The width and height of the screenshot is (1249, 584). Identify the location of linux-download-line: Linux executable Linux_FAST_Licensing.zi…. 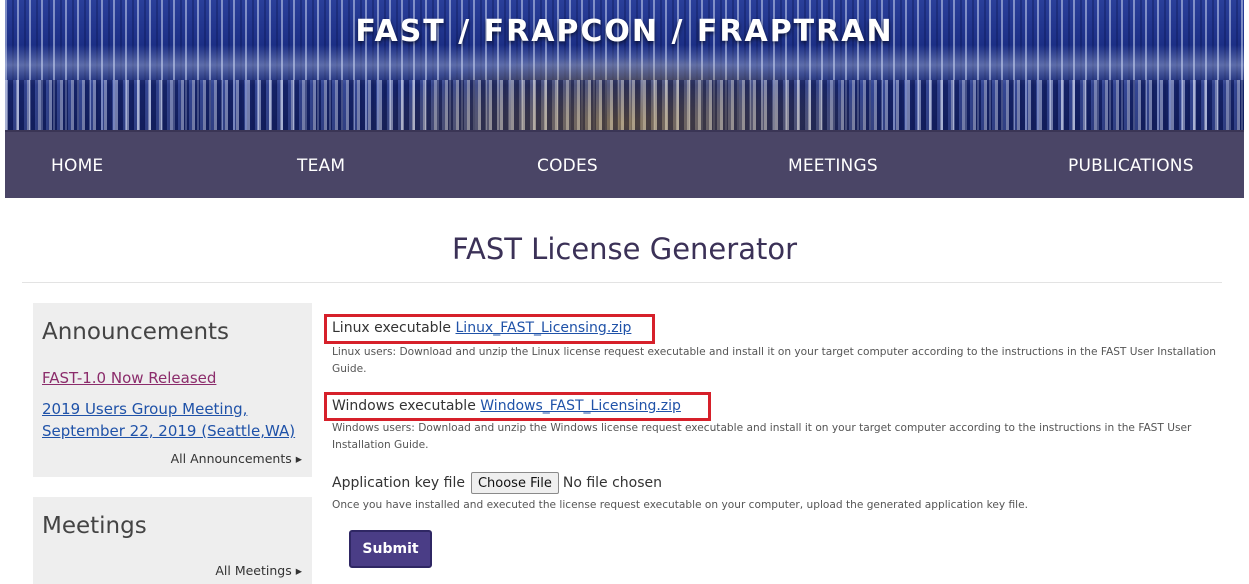
(481, 328).